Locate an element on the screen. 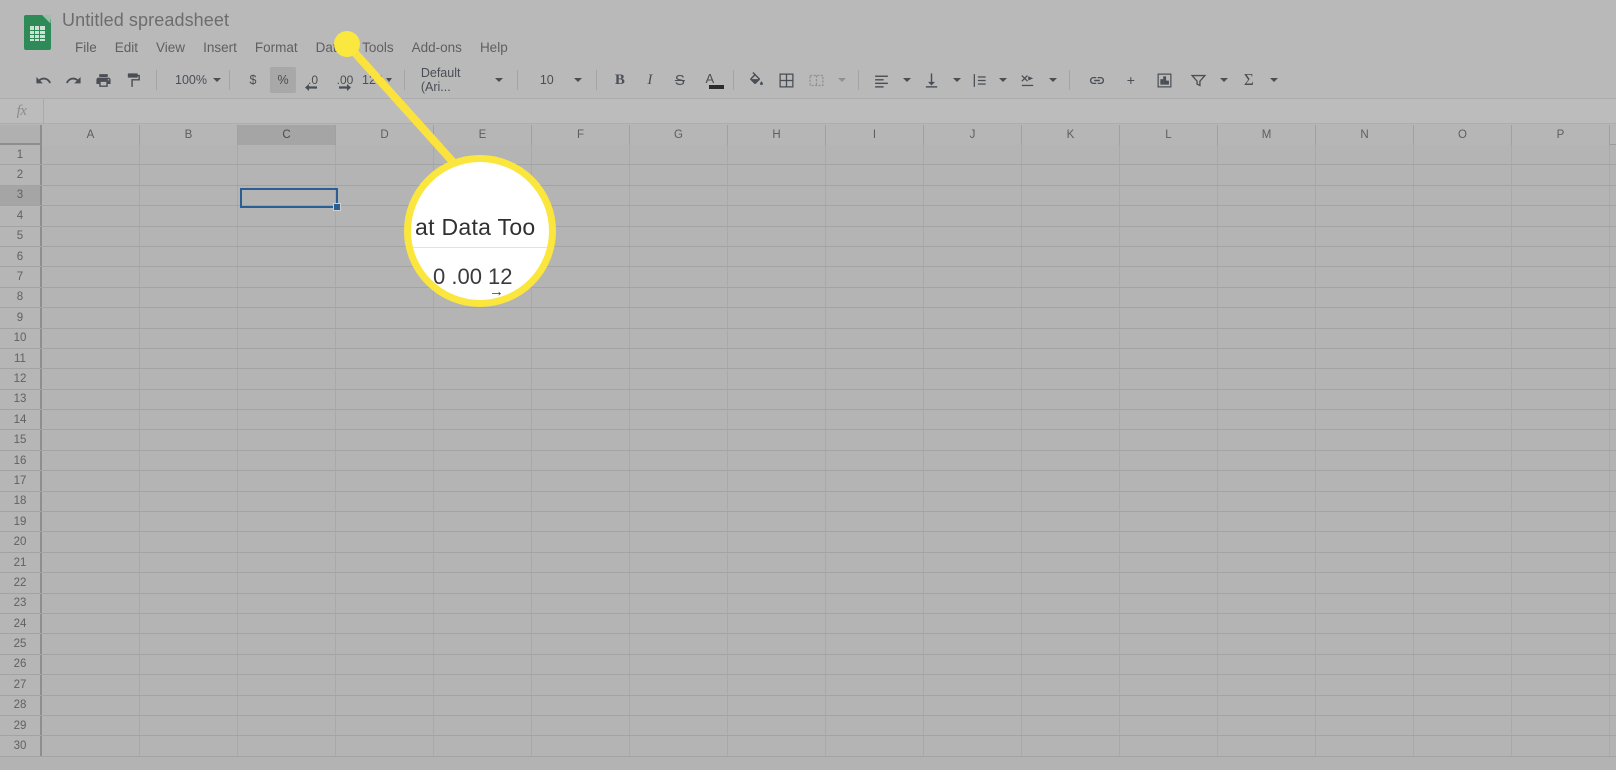 The height and width of the screenshot is (770, 1616). cell-J10 is located at coordinates (973, 338).